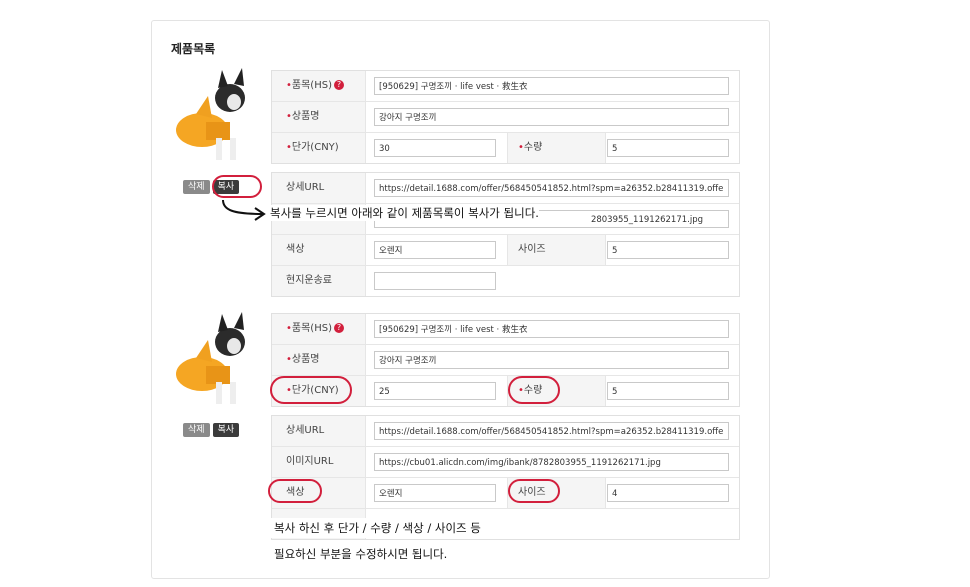 The image size is (970, 587). What do you see at coordinates (556, 250) in the screenshot?
I see `item1-size-label: 사이즈` at bounding box center [556, 250].